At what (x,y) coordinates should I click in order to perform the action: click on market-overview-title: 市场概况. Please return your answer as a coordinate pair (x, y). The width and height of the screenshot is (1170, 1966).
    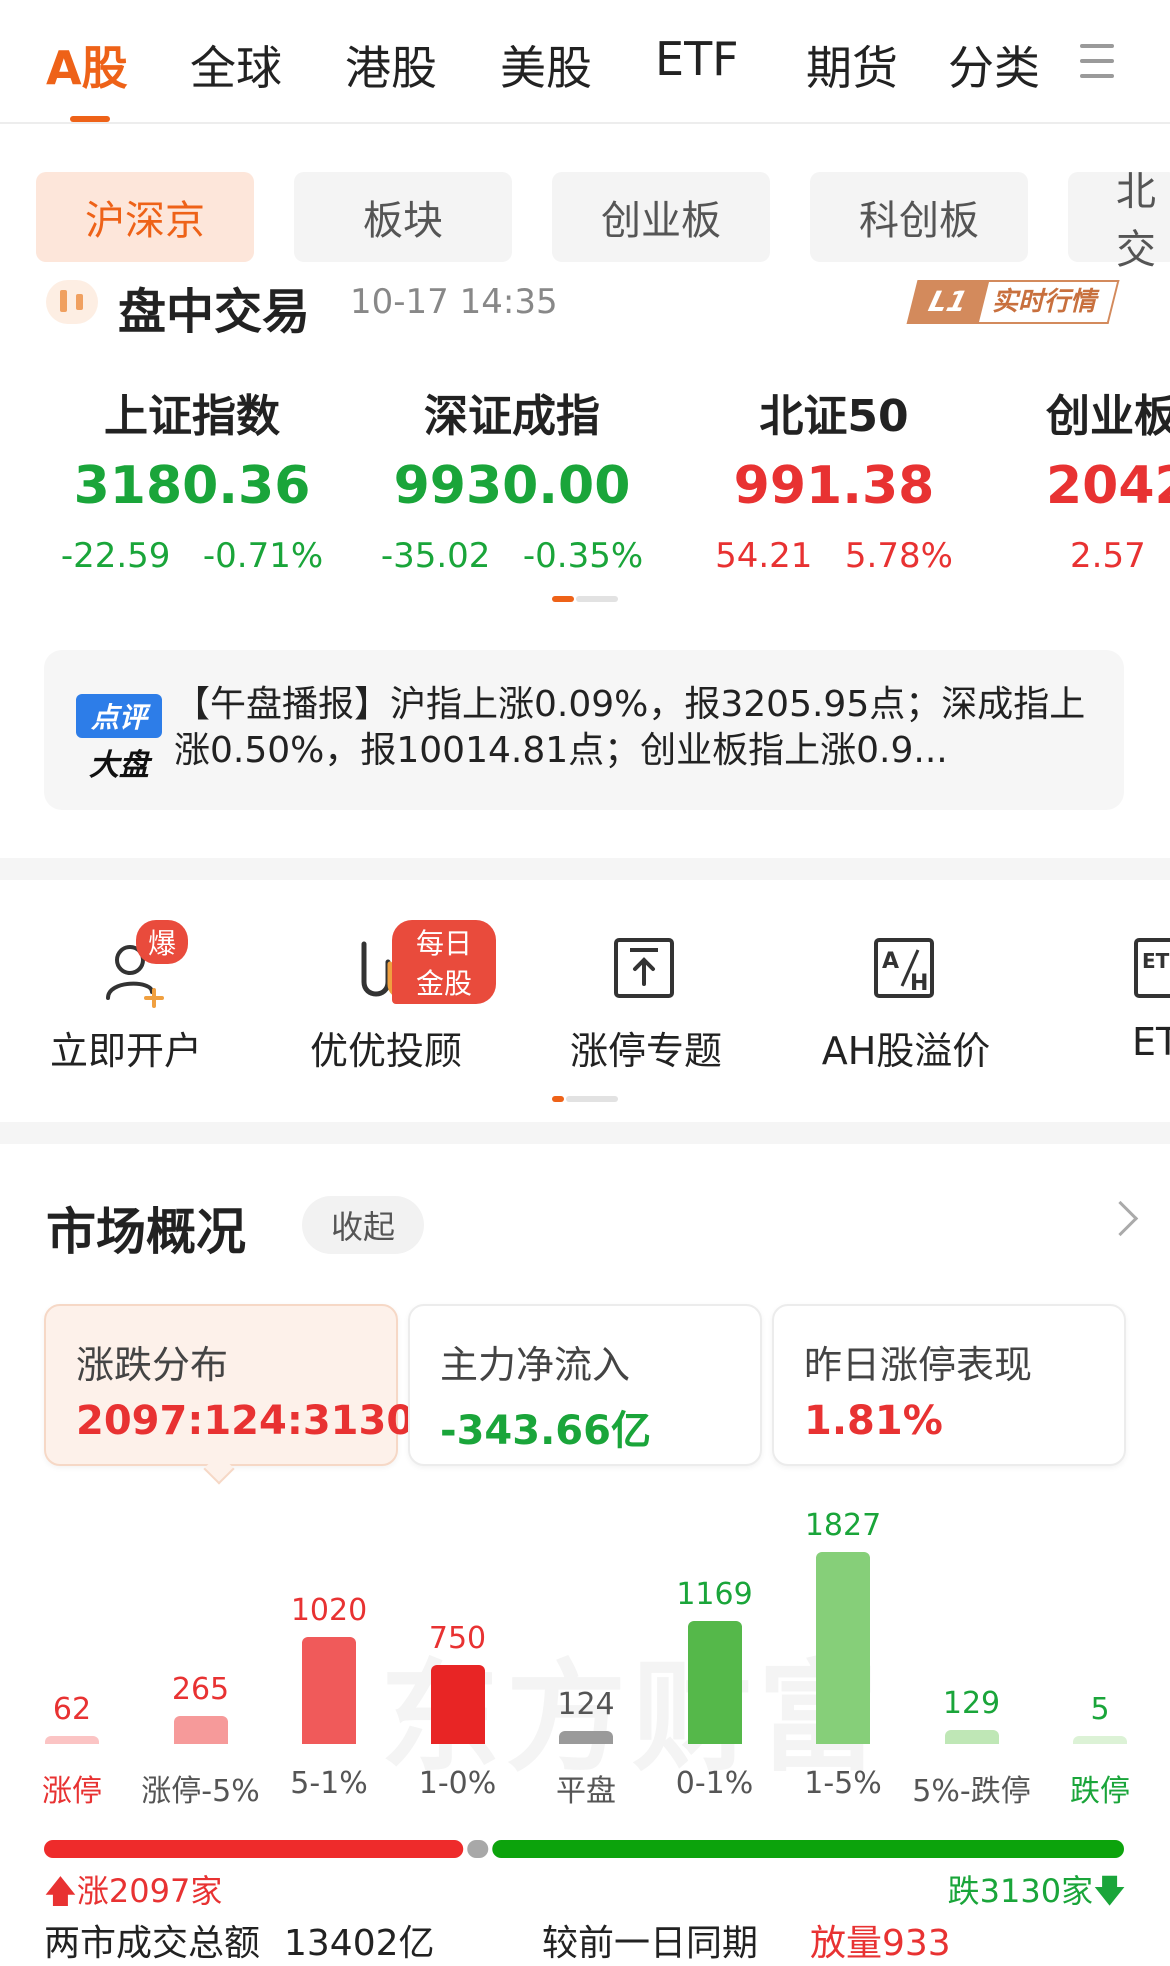
    Looking at the image, I should click on (146, 1232).